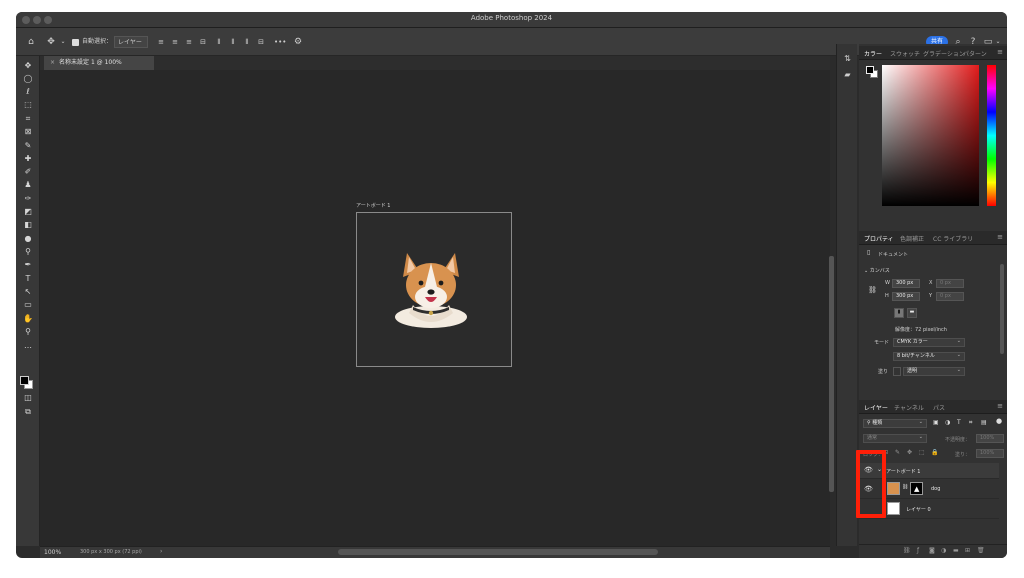 This screenshot has height=578, width=1024. I want to click on history-panel-icon: ⇅, so click(847, 59).